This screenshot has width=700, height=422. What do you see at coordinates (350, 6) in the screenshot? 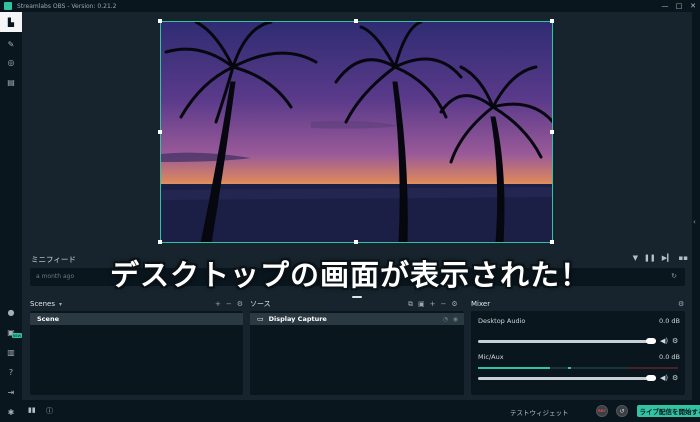
I see `title-bar: Streamlabs OBS - Version: 0.21.2 — □ ✕` at bounding box center [350, 6].